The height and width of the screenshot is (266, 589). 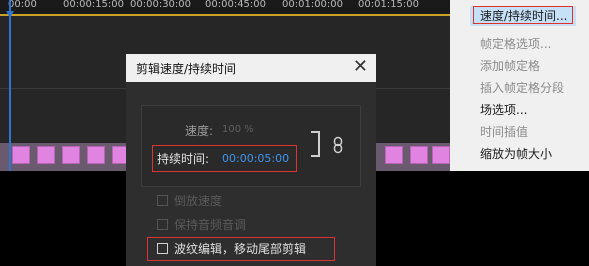 What do you see at coordinates (251, 68) in the screenshot?
I see `dialog-title-bar: 剪辑速度/持续时间 ✕` at bounding box center [251, 68].